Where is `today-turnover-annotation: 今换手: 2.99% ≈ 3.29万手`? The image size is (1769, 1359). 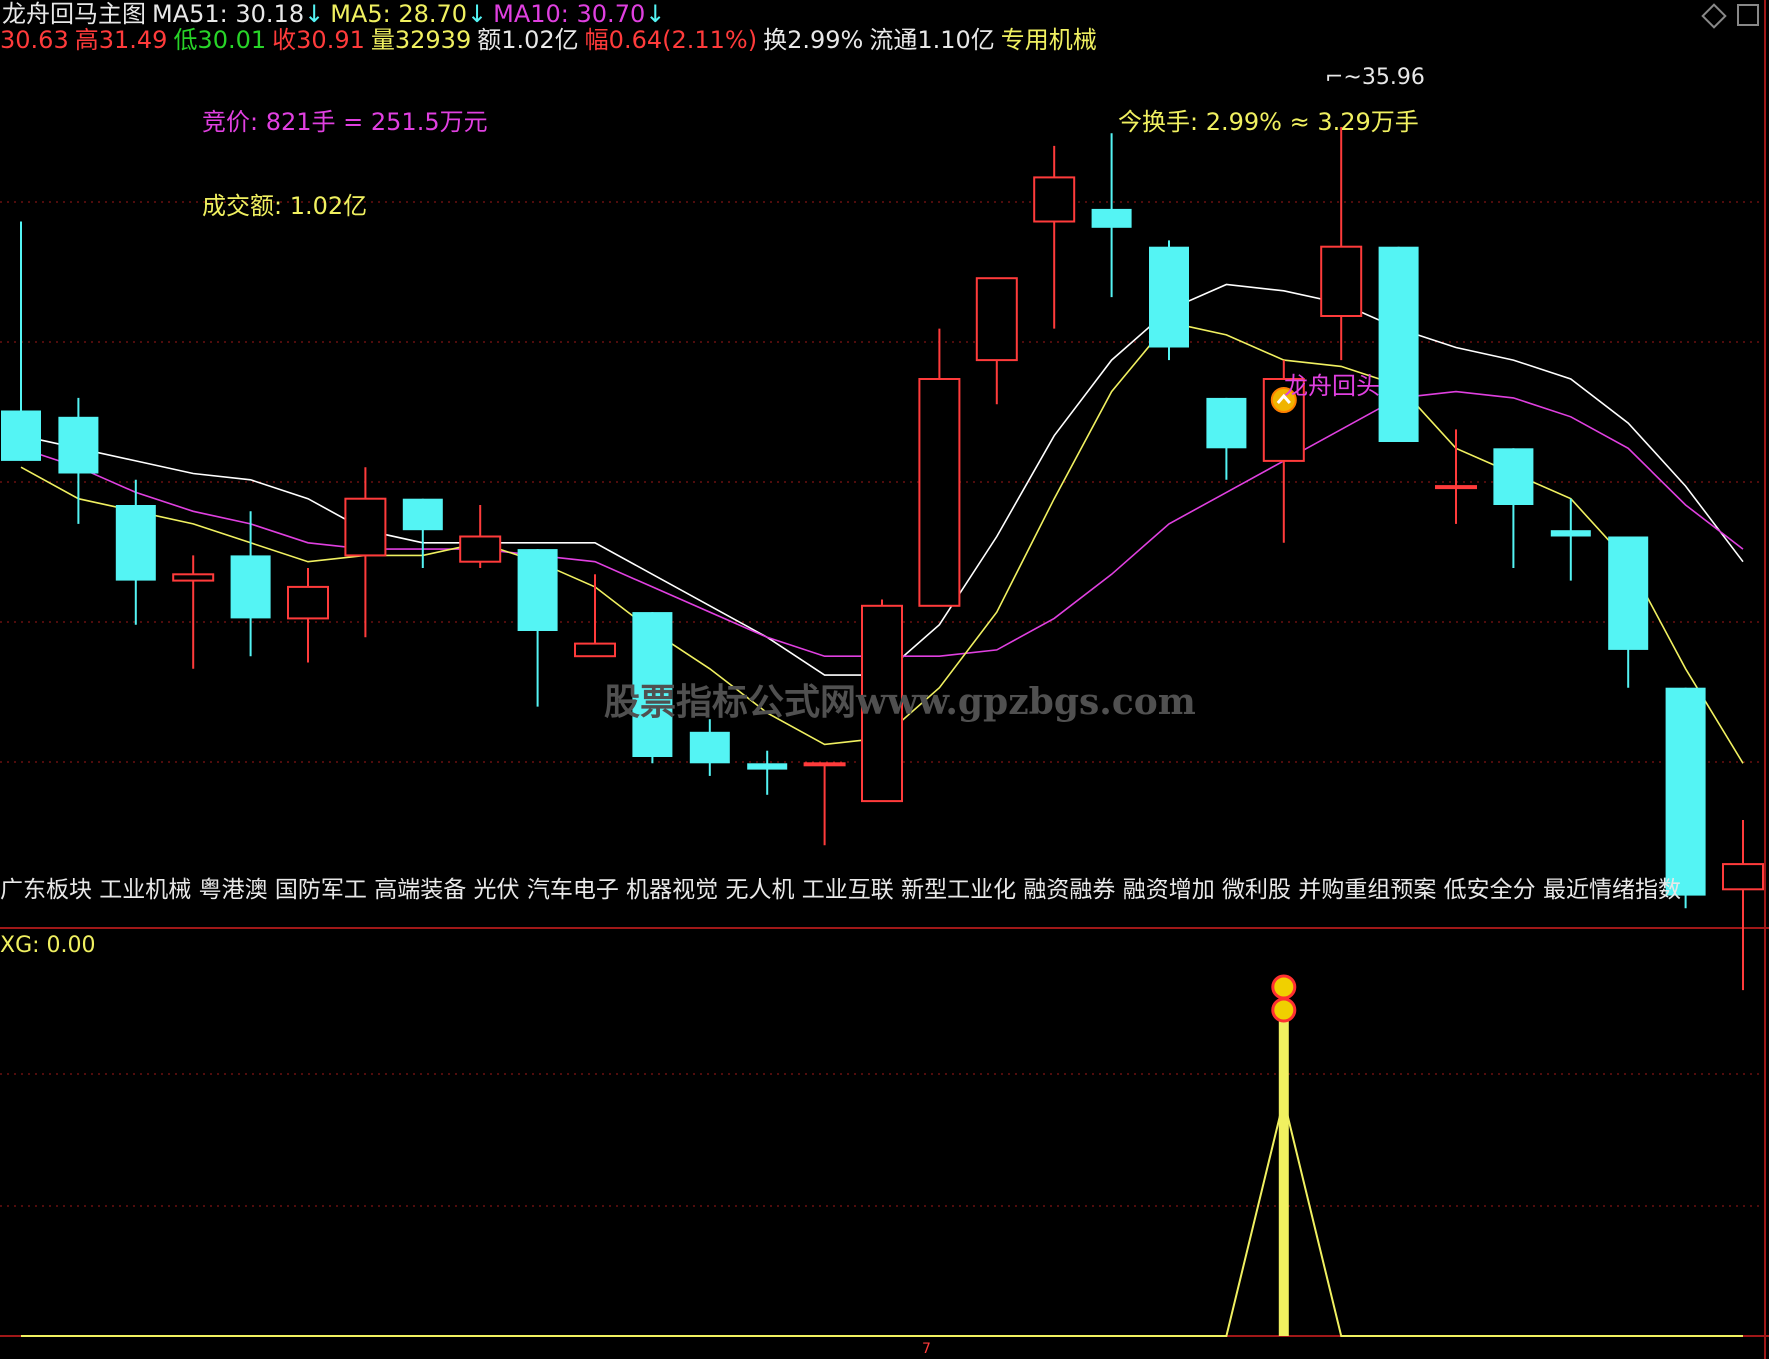 today-turnover-annotation: 今换手: 2.99% ≈ 3.29万手 is located at coordinates (1268, 122).